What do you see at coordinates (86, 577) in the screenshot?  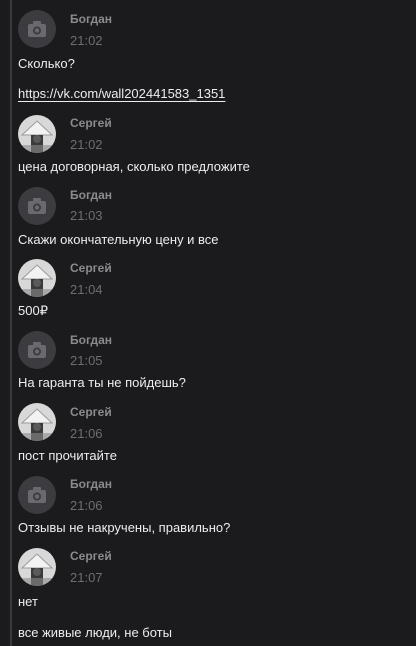 I see `message-time: 21:07` at bounding box center [86, 577].